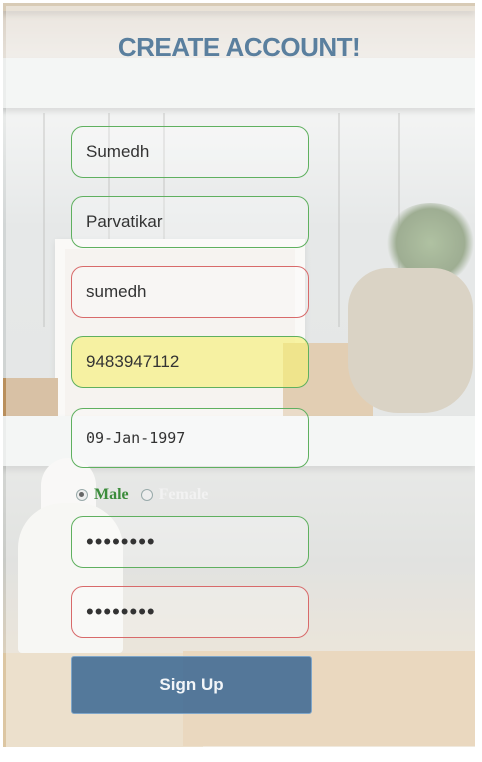  I want to click on gender-female-label: Female, so click(184, 494).